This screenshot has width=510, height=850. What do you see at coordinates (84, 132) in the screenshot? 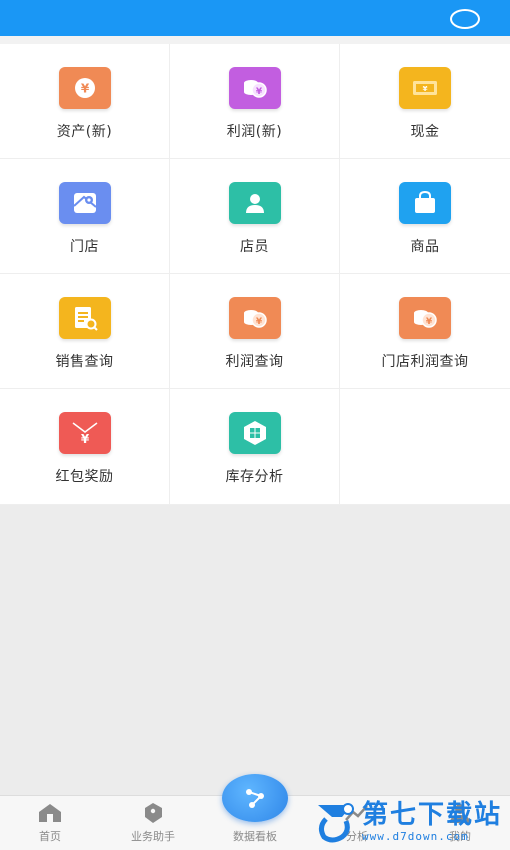
I see `grid-item-label: 资产(新)` at bounding box center [84, 132].